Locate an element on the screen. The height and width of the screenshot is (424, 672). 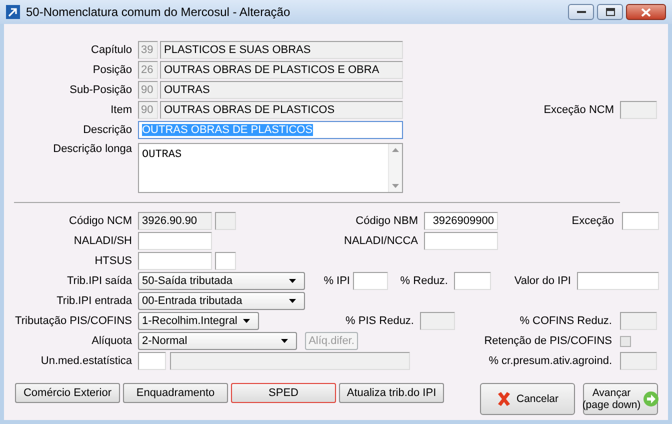
field-label: Exceção NCM is located at coordinates (578, 110).